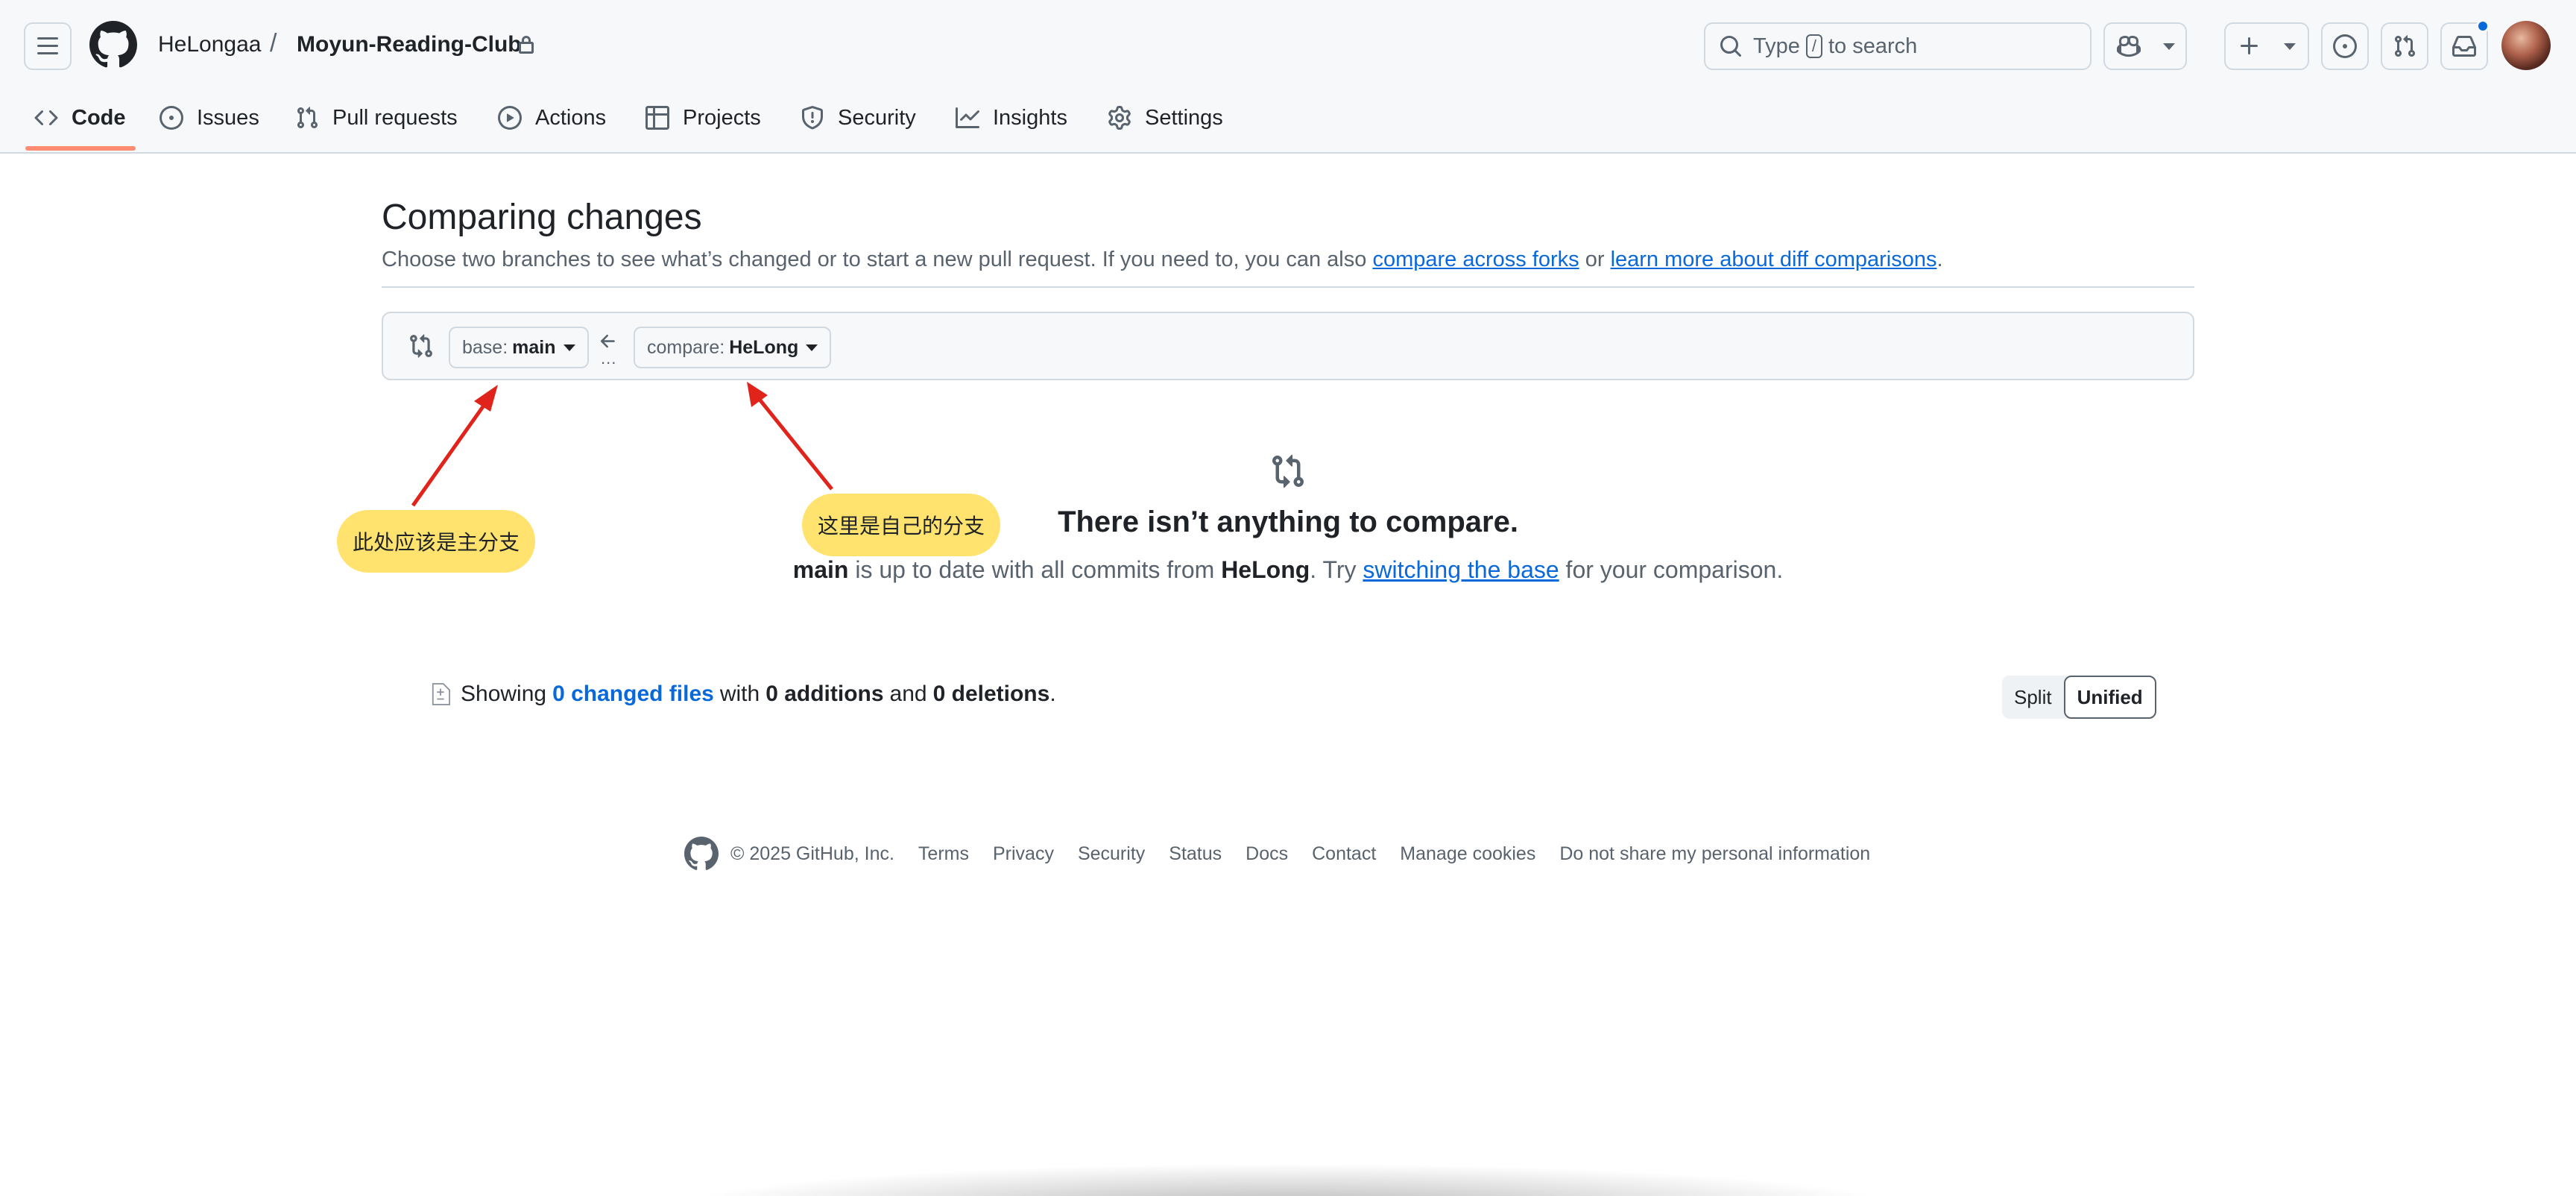  What do you see at coordinates (542, 217) in the screenshot?
I see `page-title: Comparing changes` at bounding box center [542, 217].